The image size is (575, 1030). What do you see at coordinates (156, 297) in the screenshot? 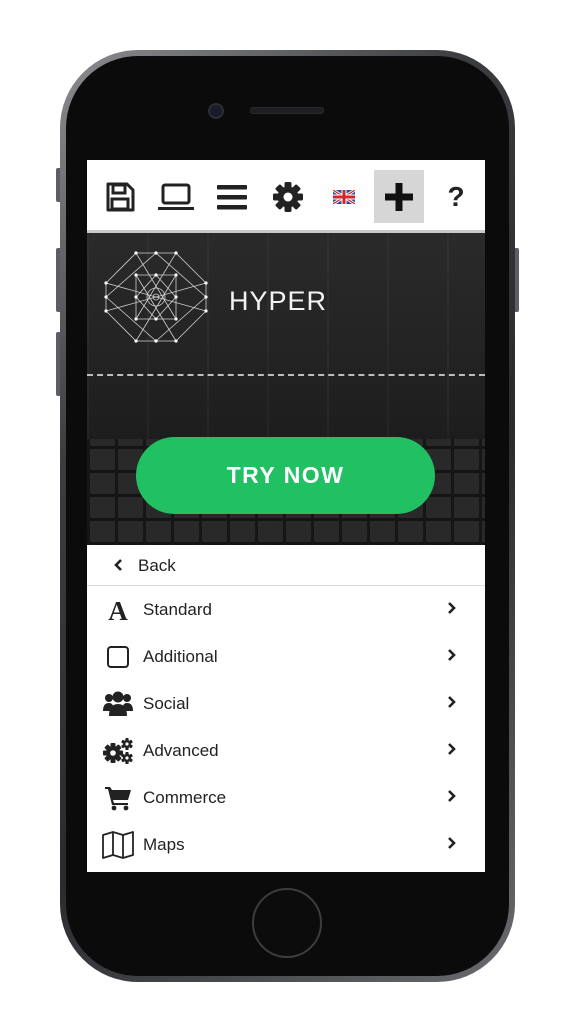
I see `hypercube-logo-icon` at bounding box center [156, 297].